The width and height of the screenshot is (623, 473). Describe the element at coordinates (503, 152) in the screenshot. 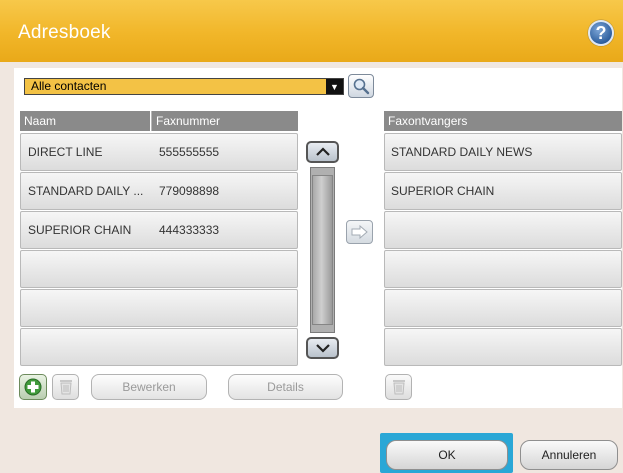

I see `recipient-row: STANDARD DAILY NEWS` at that location.